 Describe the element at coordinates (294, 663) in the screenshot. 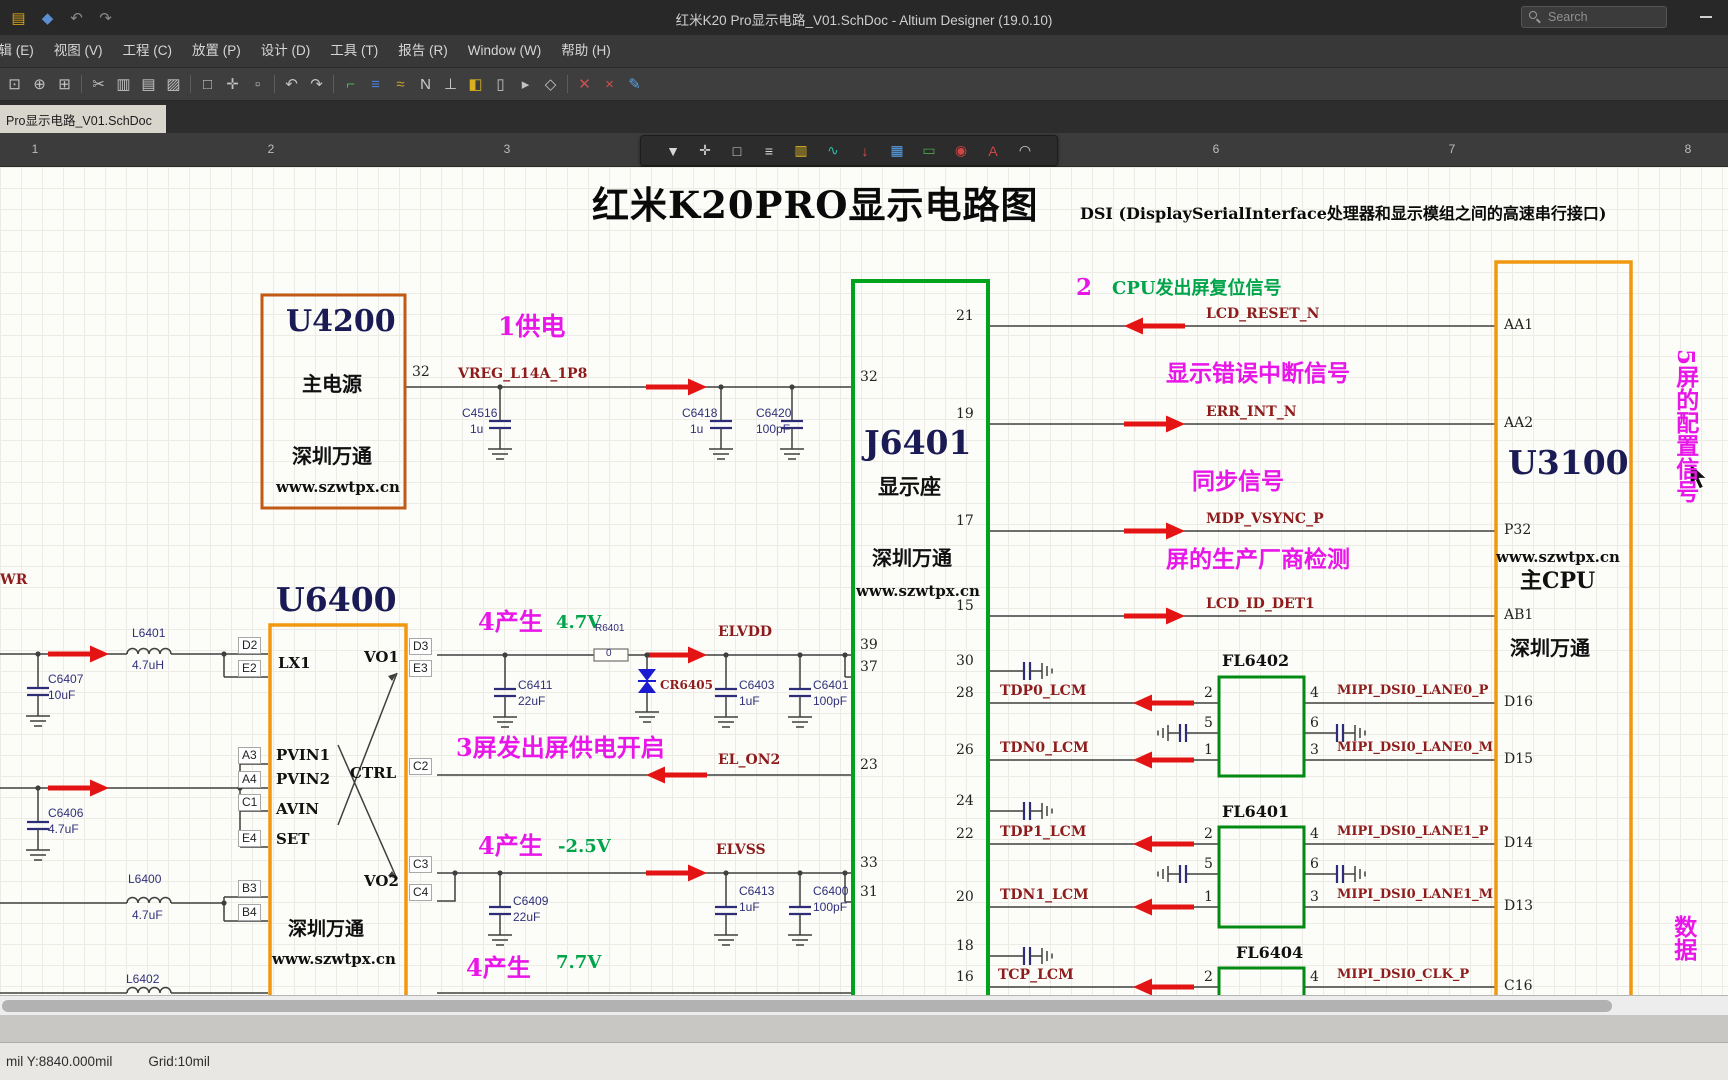

I see `sch-pin-name: LX1` at that location.